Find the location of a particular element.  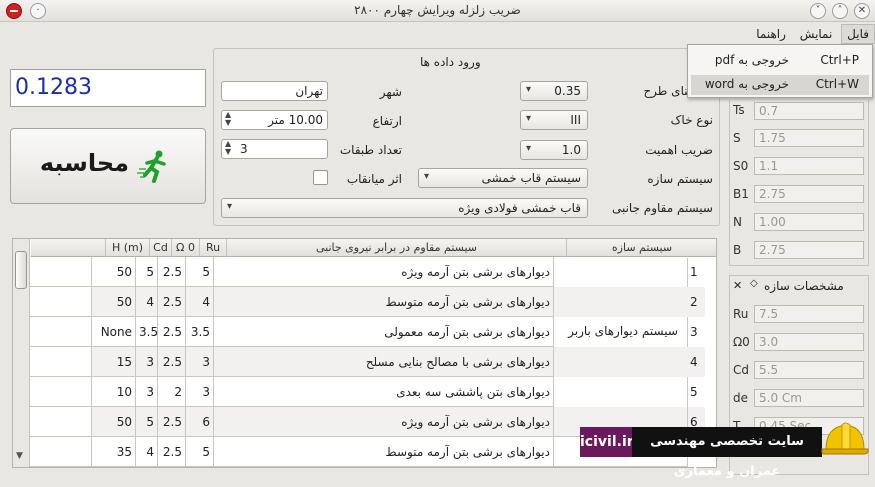

scrollbar-thumb is located at coordinates (21, 270).